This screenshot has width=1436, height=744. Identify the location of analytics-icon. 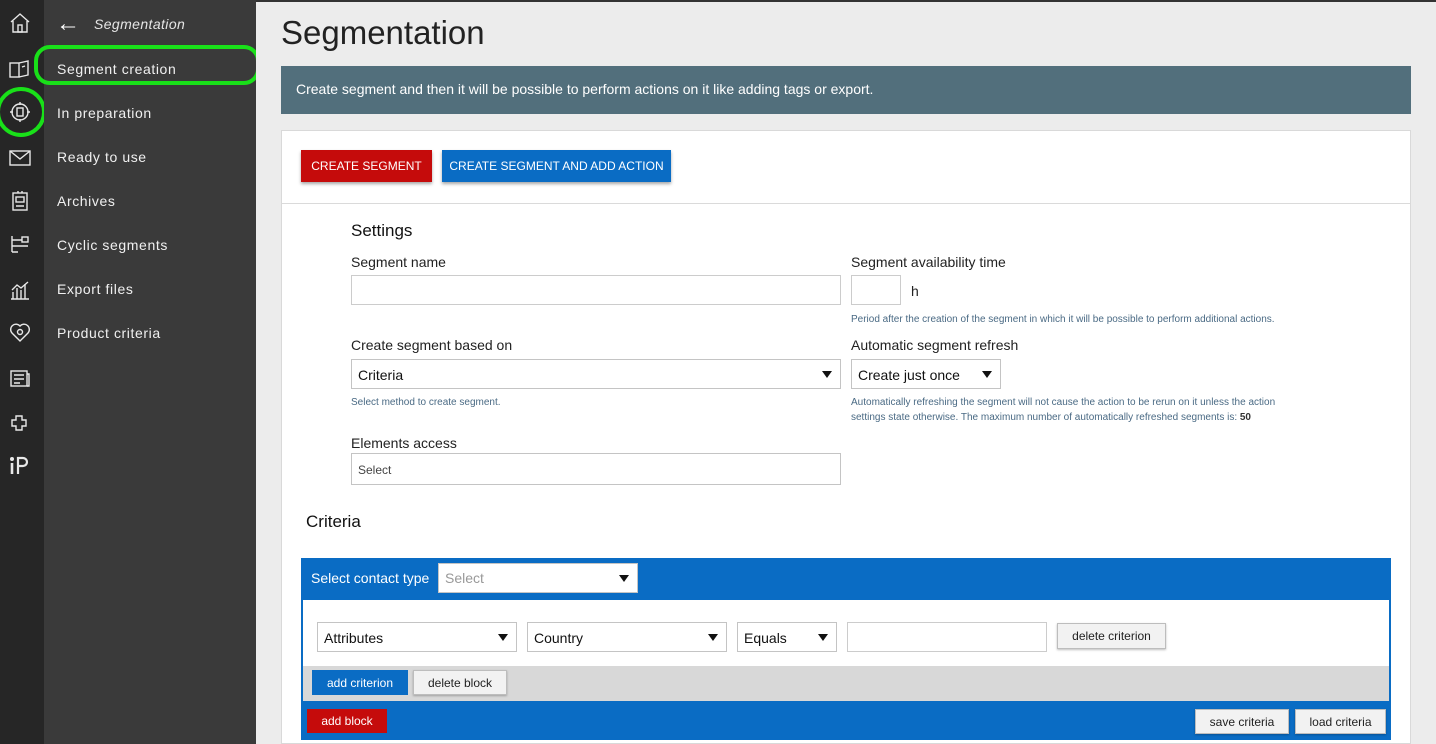
(20, 290).